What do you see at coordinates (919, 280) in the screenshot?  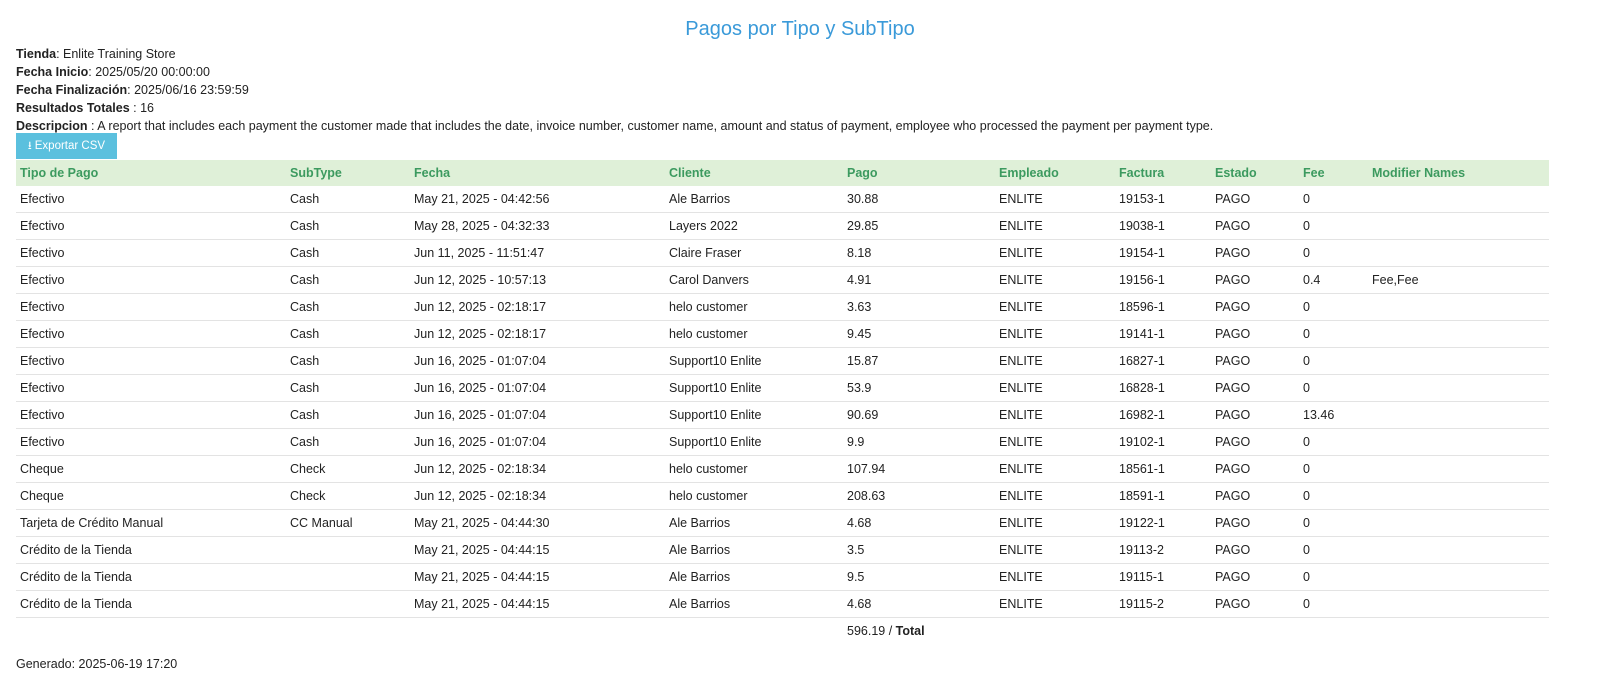 I see `cell-pago: 4.91` at bounding box center [919, 280].